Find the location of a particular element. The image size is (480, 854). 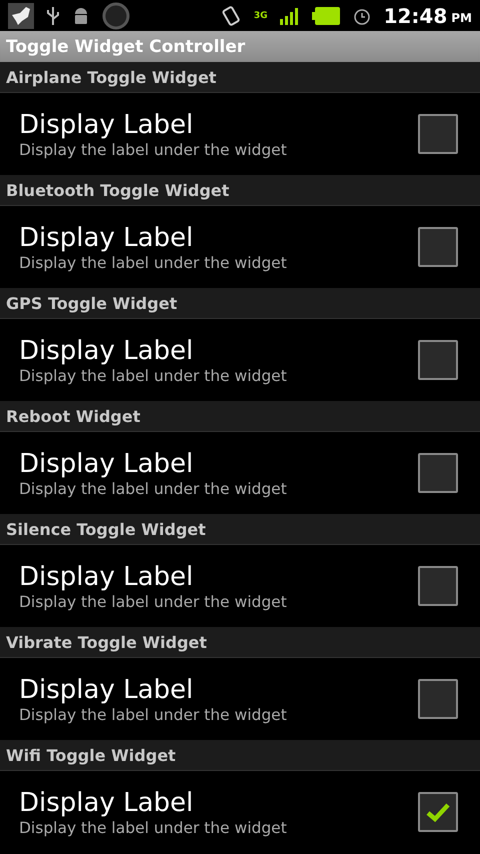

section-header: Silence Toggle Widget is located at coordinates (240, 529).